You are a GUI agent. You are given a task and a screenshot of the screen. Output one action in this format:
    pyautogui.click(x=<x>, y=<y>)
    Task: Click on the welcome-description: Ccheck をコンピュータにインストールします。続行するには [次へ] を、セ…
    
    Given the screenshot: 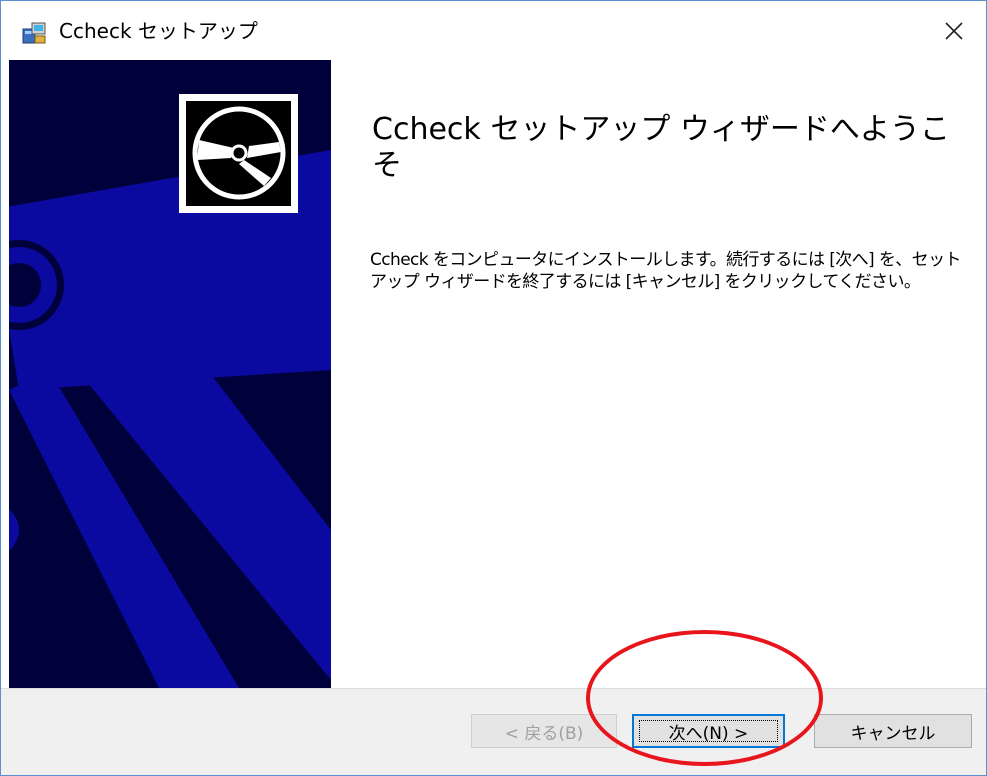 What is the action you would take?
    pyautogui.click(x=665, y=271)
    